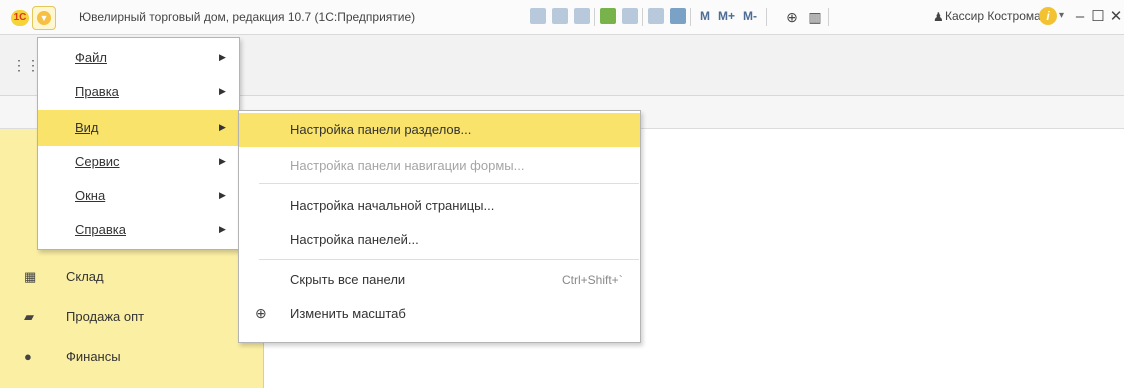 This screenshot has height=388, width=1124. I want to click on menu-item-label: Сервис, so click(97, 161).